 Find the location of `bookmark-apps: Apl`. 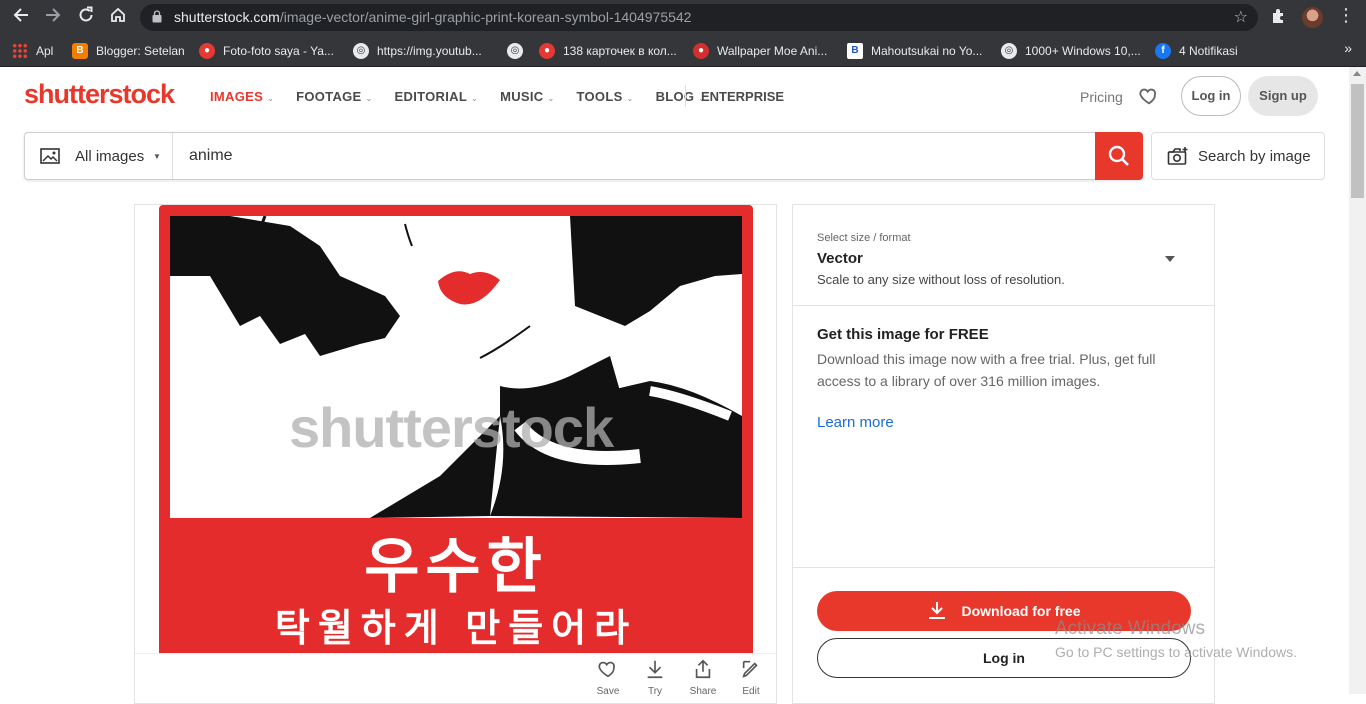

bookmark-apps: Apl is located at coordinates (32, 51).